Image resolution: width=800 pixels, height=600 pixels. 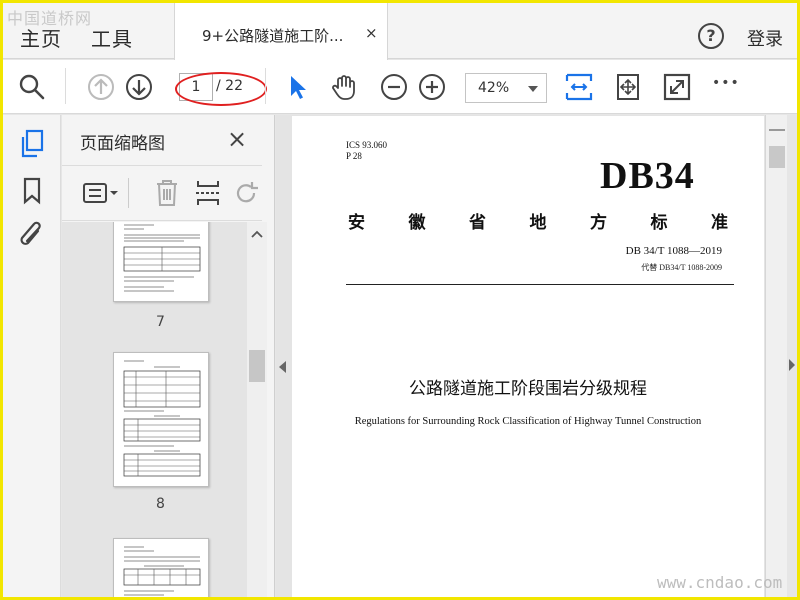 What do you see at coordinates (32, 87) in the screenshot?
I see `search-icon` at bounding box center [32, 87].